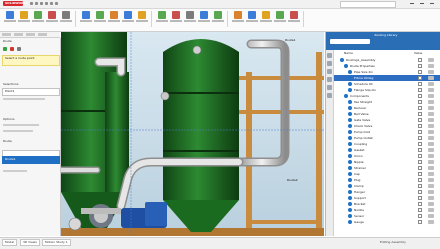 This screenshot has height=249, width=440. I want to click on move-component-button, so click(176, 17).